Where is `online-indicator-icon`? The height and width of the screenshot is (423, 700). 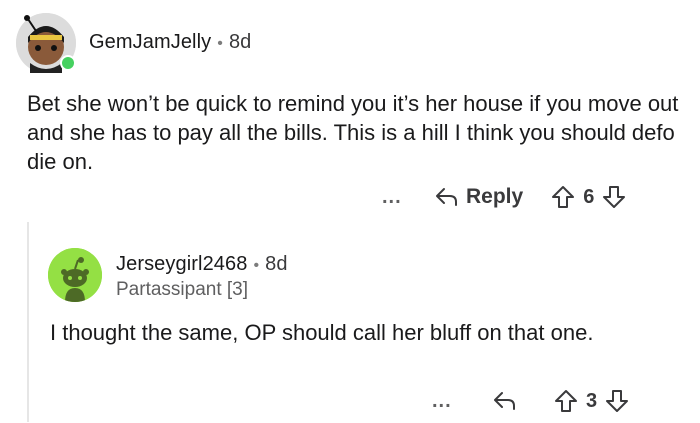 online-indicator-icon is located at coordinates (68, 63).